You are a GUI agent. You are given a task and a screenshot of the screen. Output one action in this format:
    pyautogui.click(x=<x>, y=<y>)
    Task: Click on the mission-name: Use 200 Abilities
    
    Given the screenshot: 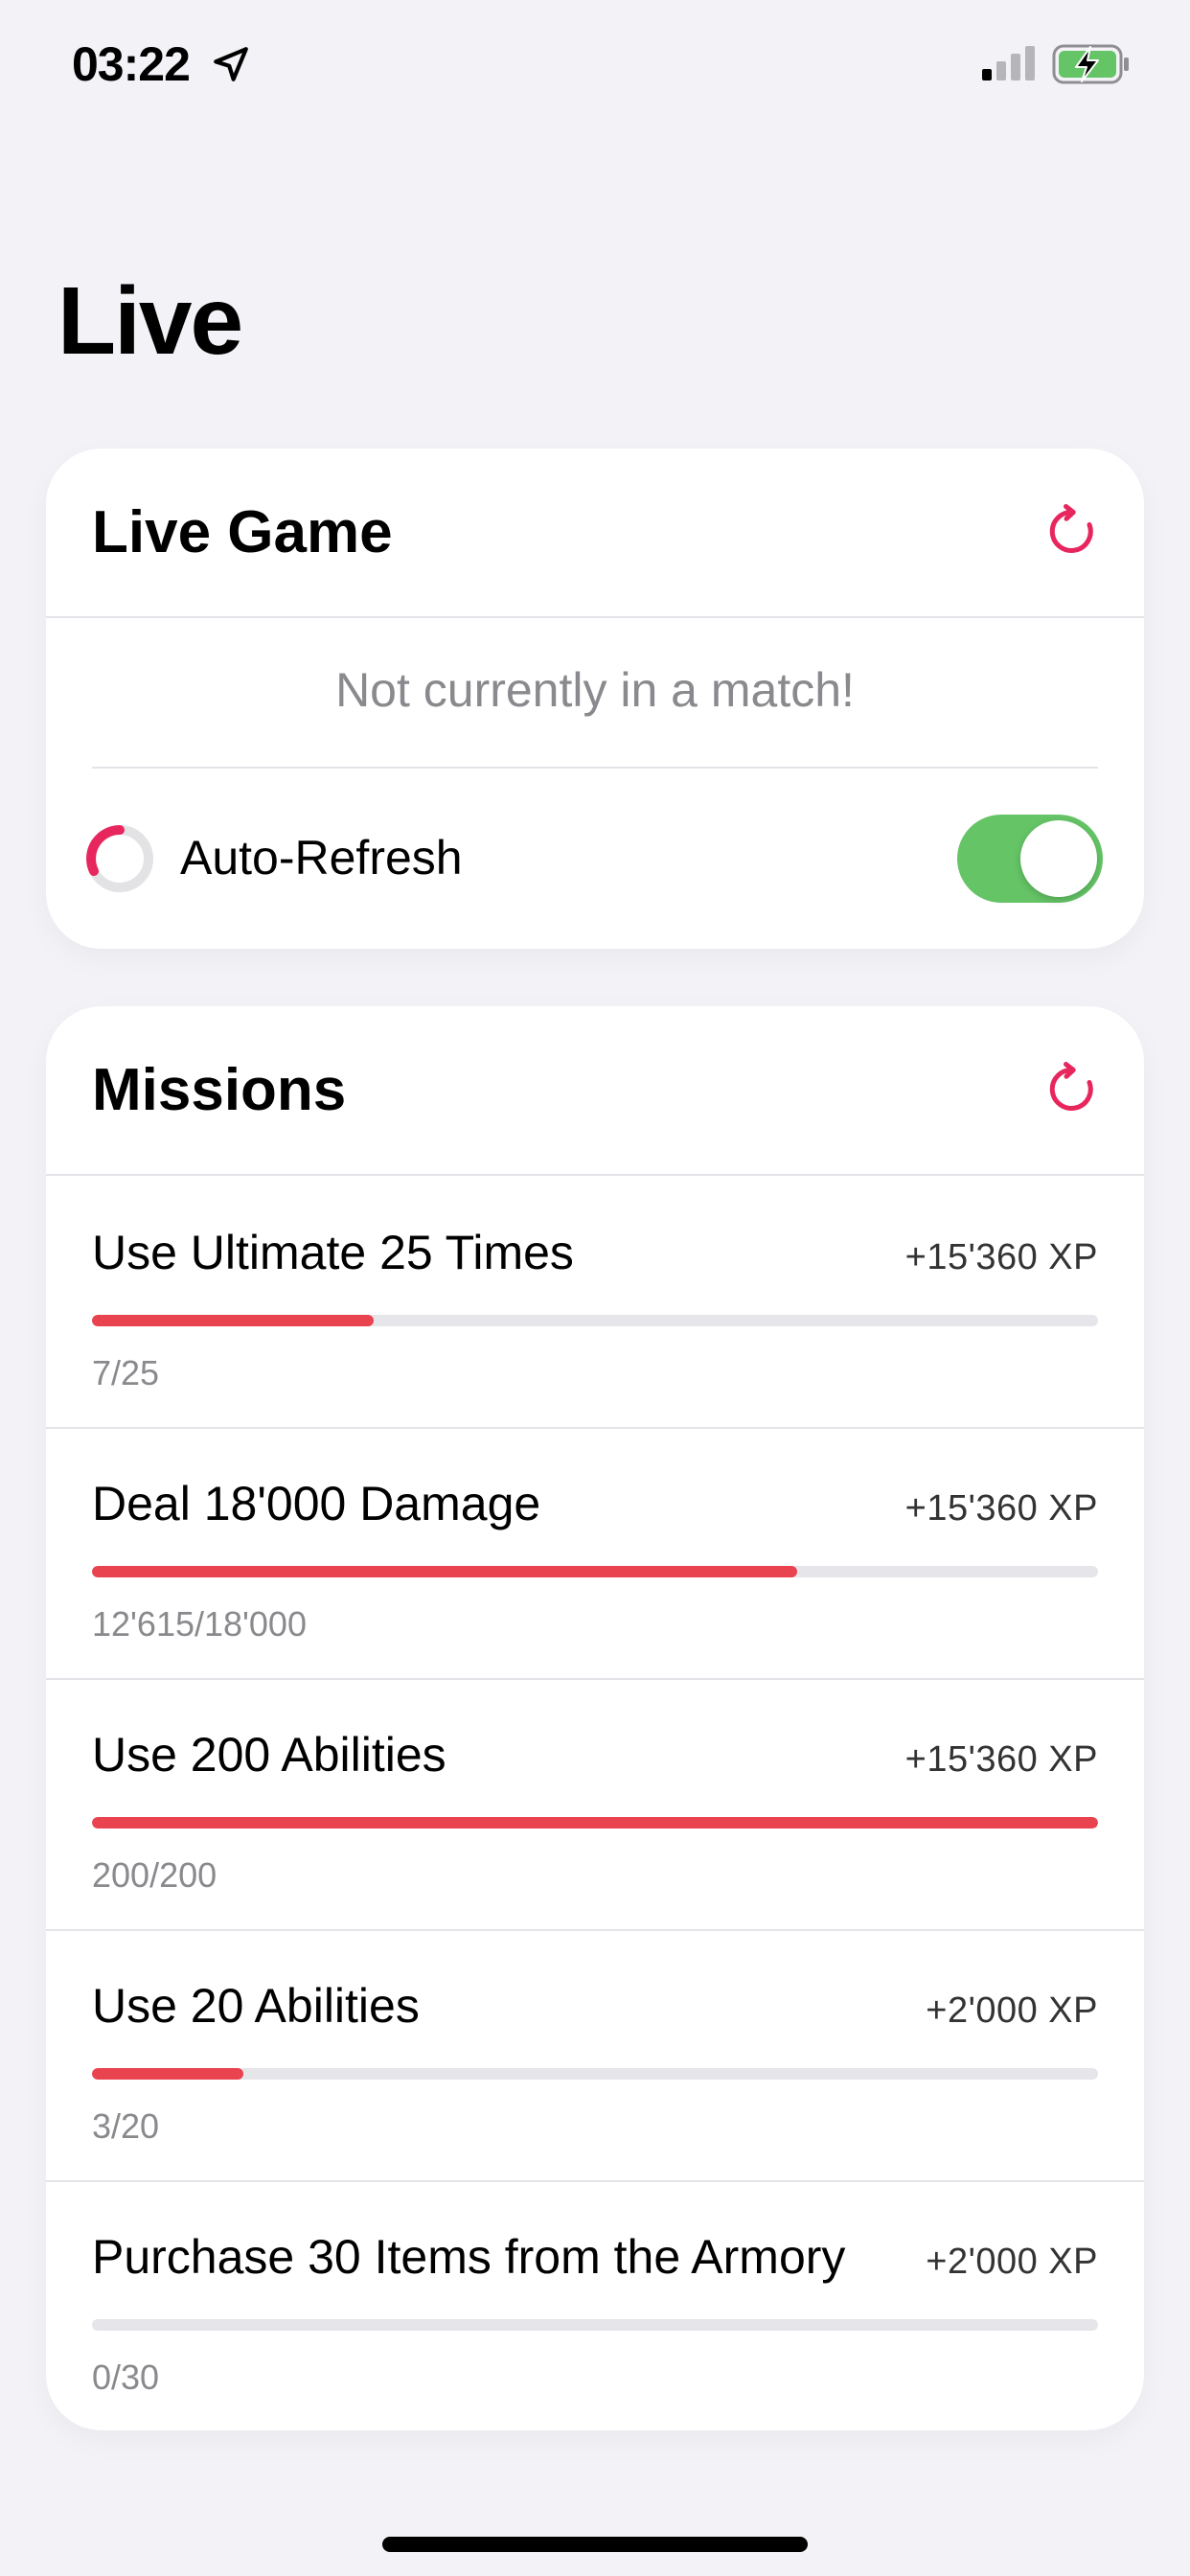 What is the action you would take?
    pyautogui.click(x=269, y=1755)
    